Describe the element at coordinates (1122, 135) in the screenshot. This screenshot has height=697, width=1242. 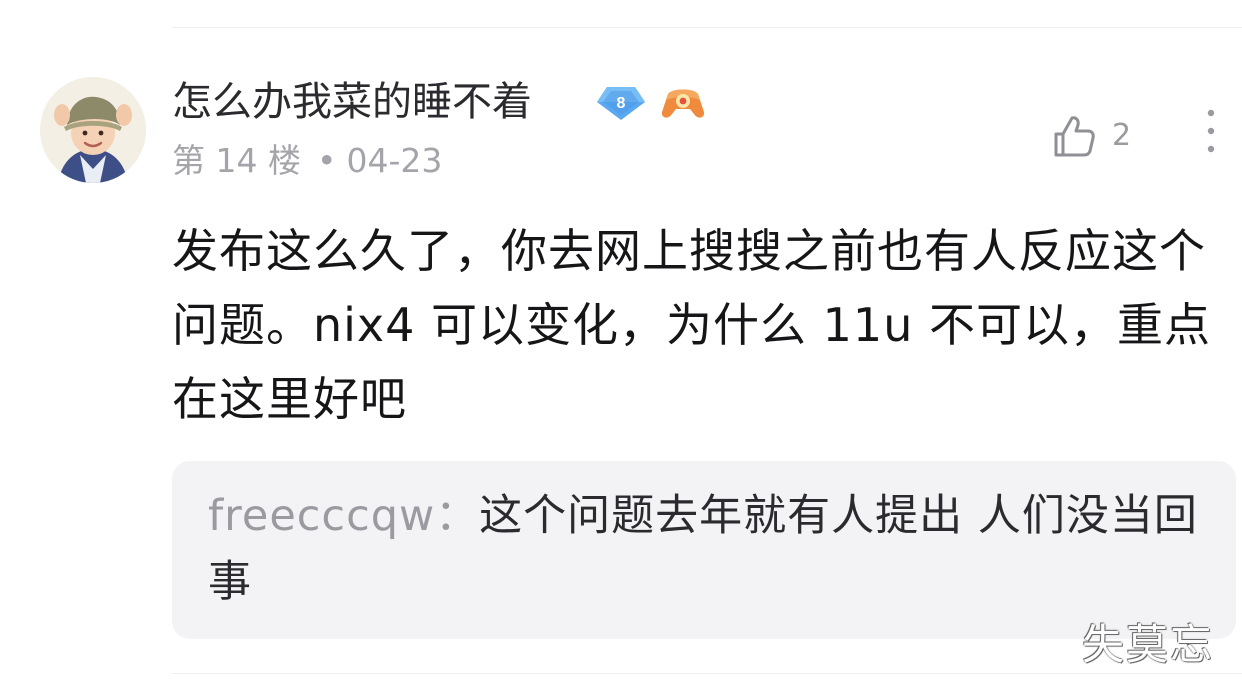
I see `like-count: 2` at that location.